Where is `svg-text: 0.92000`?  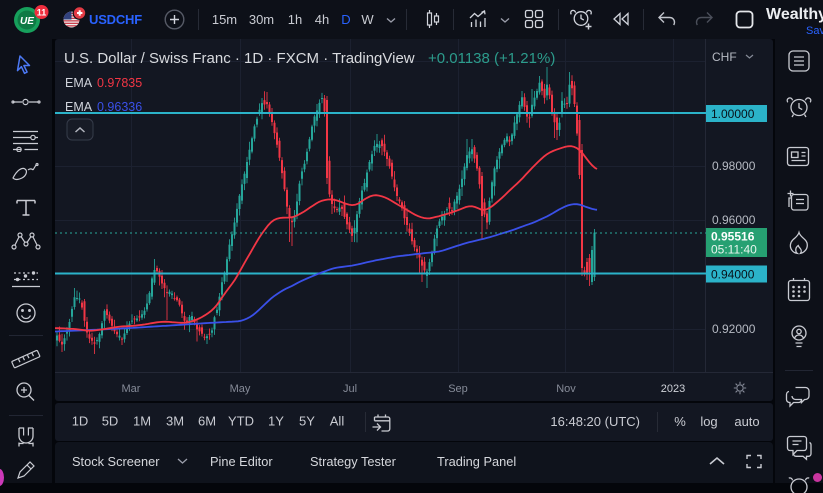
svg-text: 0.92000 is located at coordinates (734, 329).